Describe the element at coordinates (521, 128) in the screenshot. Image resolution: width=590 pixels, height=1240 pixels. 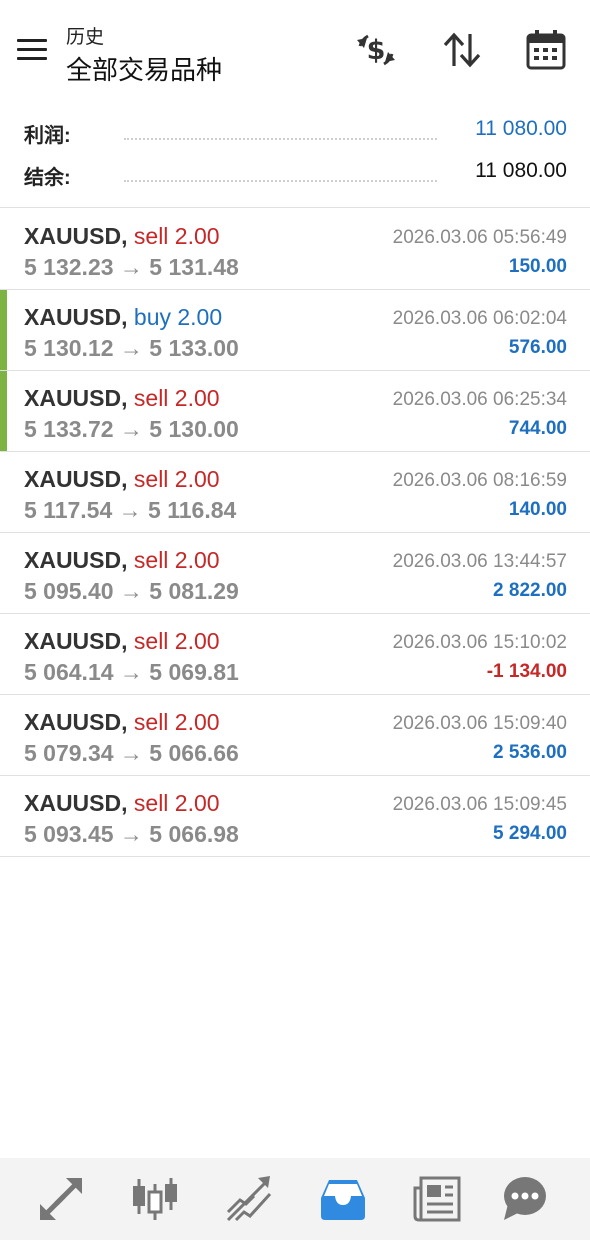
I see `profit-value: 11 080.00` at that location.